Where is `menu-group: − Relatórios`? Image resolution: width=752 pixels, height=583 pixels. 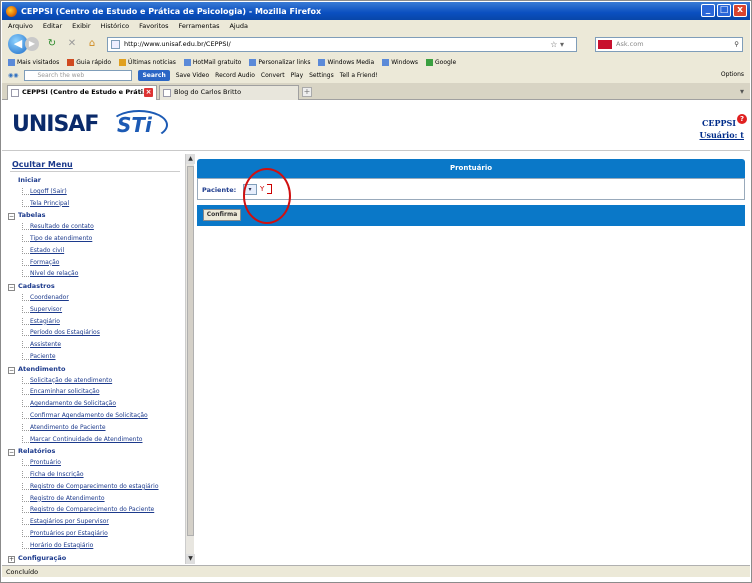
menu-group: − Relatórios is located at coordinates (95, 453).